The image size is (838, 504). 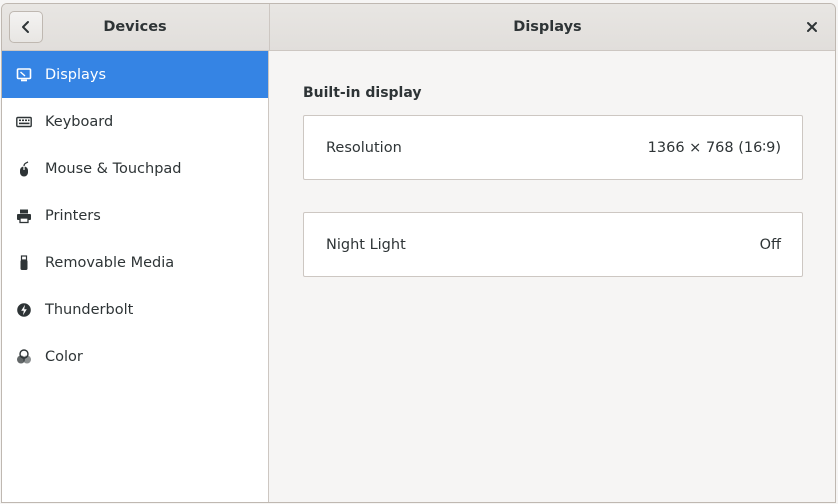 What do you see at coordinates (24, 356) in the screenshot?
I see `color-icon` at bounding box center [24, 356].